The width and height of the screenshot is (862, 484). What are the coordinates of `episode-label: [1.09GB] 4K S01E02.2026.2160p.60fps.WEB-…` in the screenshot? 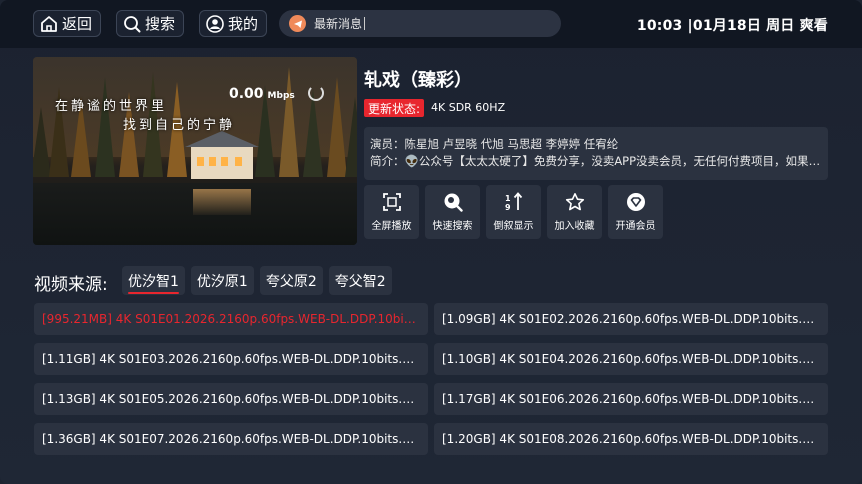 It's located at (631, 319).